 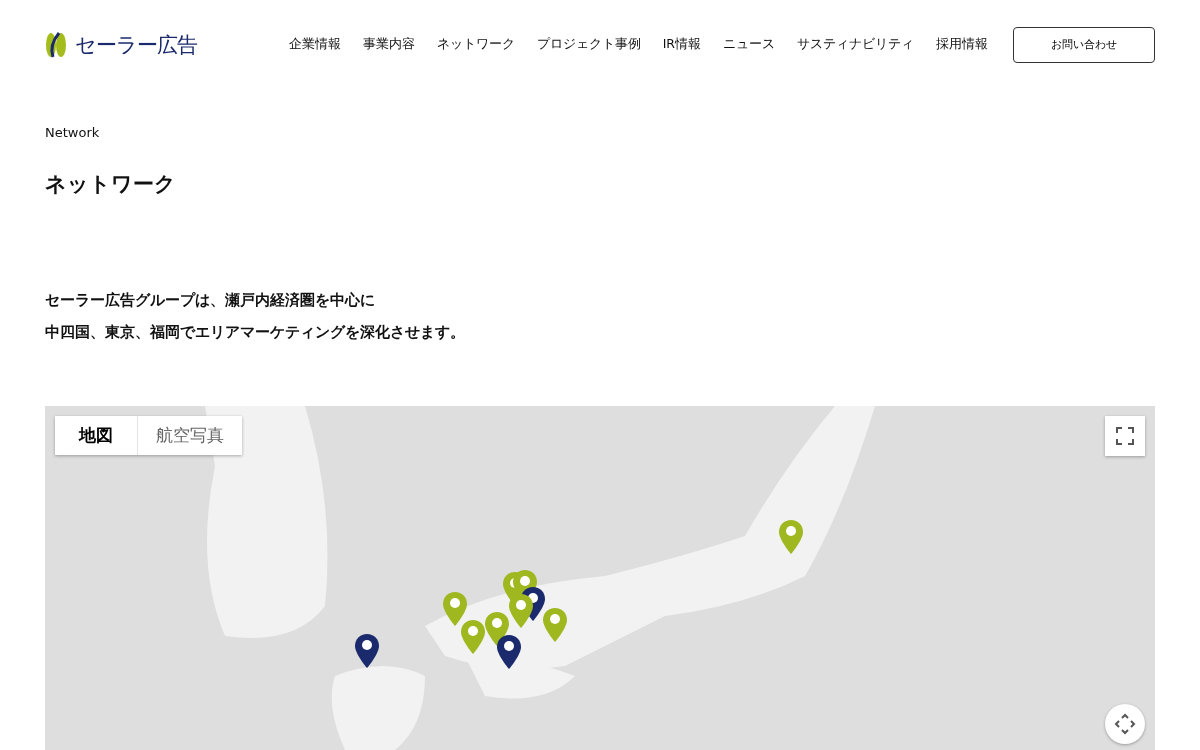 What do you see at coordinates (855, 44) in the screenshot?
I see `nav-link: サスティナビリティ` at bounding box center [855, 44].